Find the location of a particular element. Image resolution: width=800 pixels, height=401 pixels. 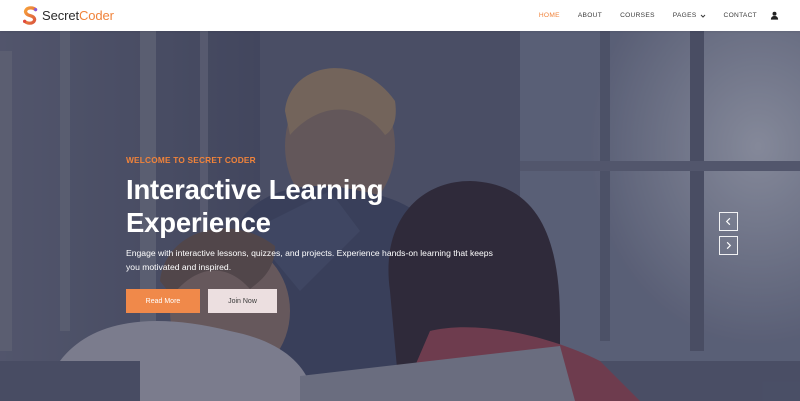

nav-item-contact: CONTACT is located at coordinates (740, 15).